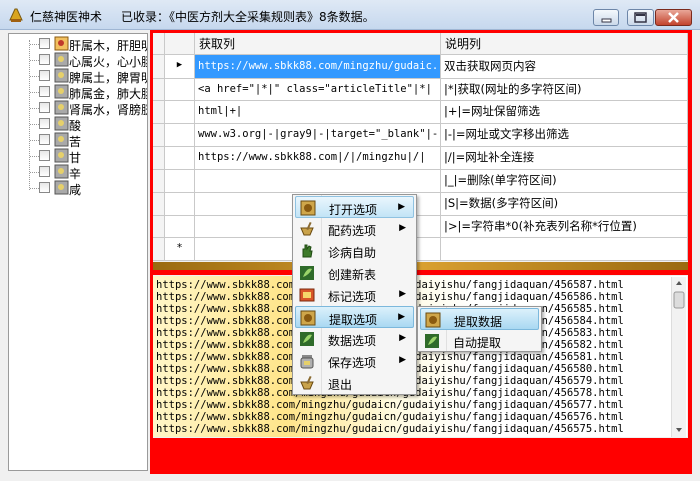 The image size is (700, 481). Describe the element at coordinates (679, 300) in the screenshot. I see `scroll-thumb` at that location.